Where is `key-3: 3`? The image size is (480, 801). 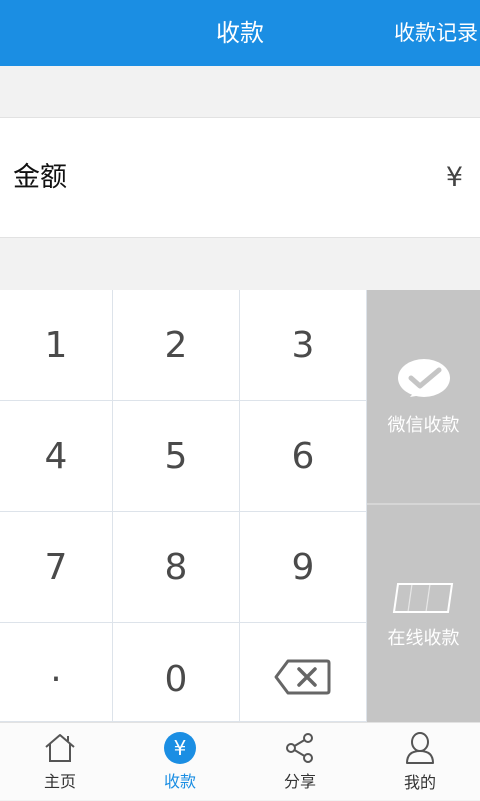 key-3: 3 is located at coordinates (303, 345).